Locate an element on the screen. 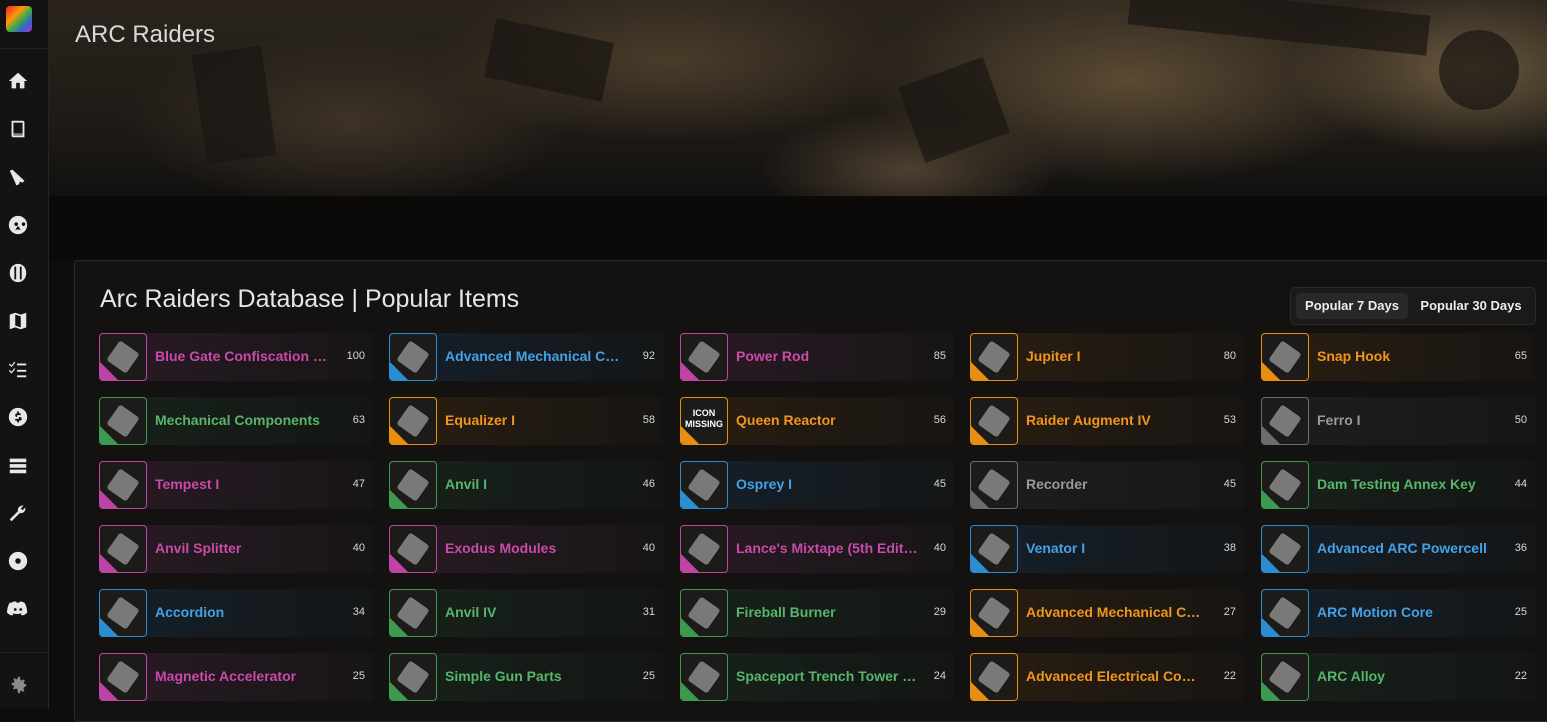 This screenshot has width=1547, height=722. item-card: Osprey I 45 is located at coordinates (817, 485).